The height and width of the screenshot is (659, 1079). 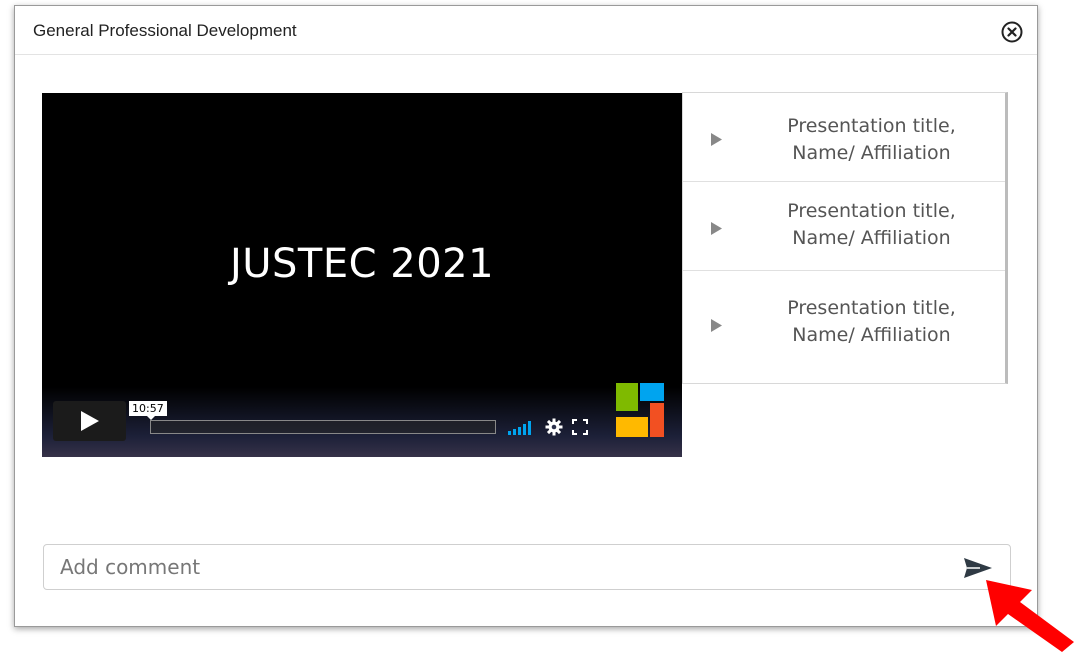 What do you see at coordinates (1012, 32) in the screenshot?
I see `close-icon` at bounding box center [1012, 32].